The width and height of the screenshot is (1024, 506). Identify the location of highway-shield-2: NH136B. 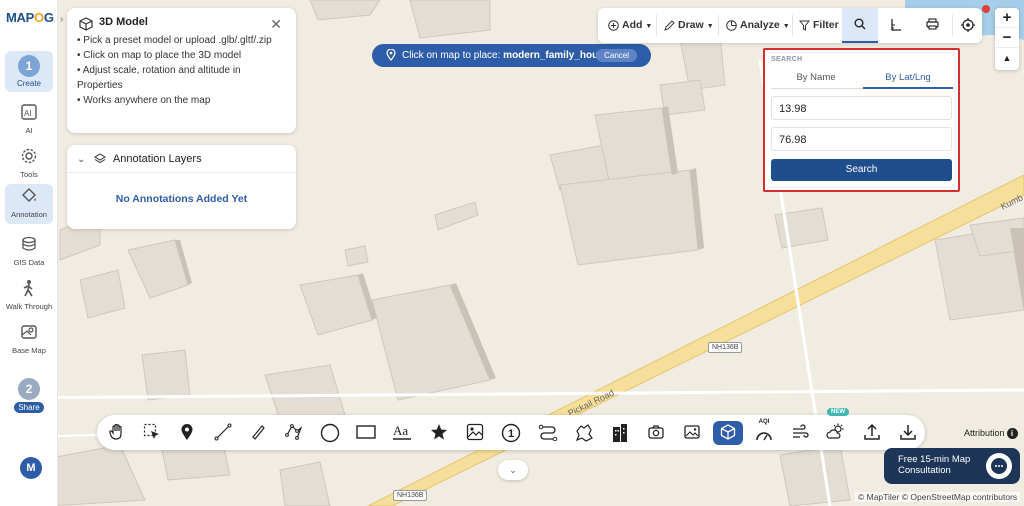
(410, 495).